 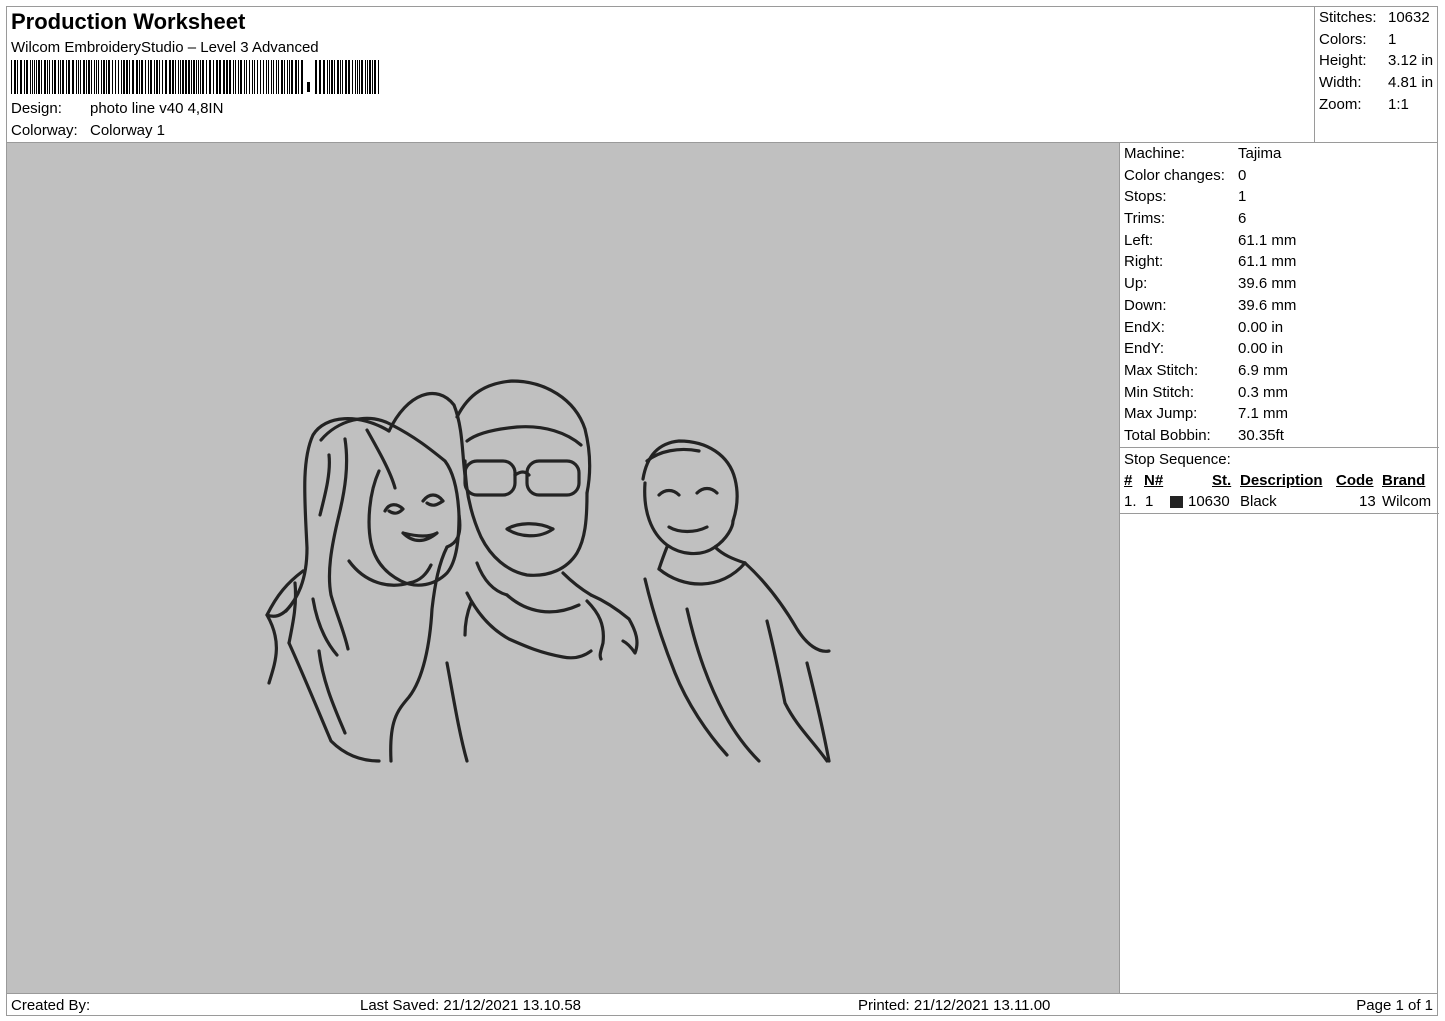 I want to click on info-label: Total Bobbin:, so click(x=1167, y=435).